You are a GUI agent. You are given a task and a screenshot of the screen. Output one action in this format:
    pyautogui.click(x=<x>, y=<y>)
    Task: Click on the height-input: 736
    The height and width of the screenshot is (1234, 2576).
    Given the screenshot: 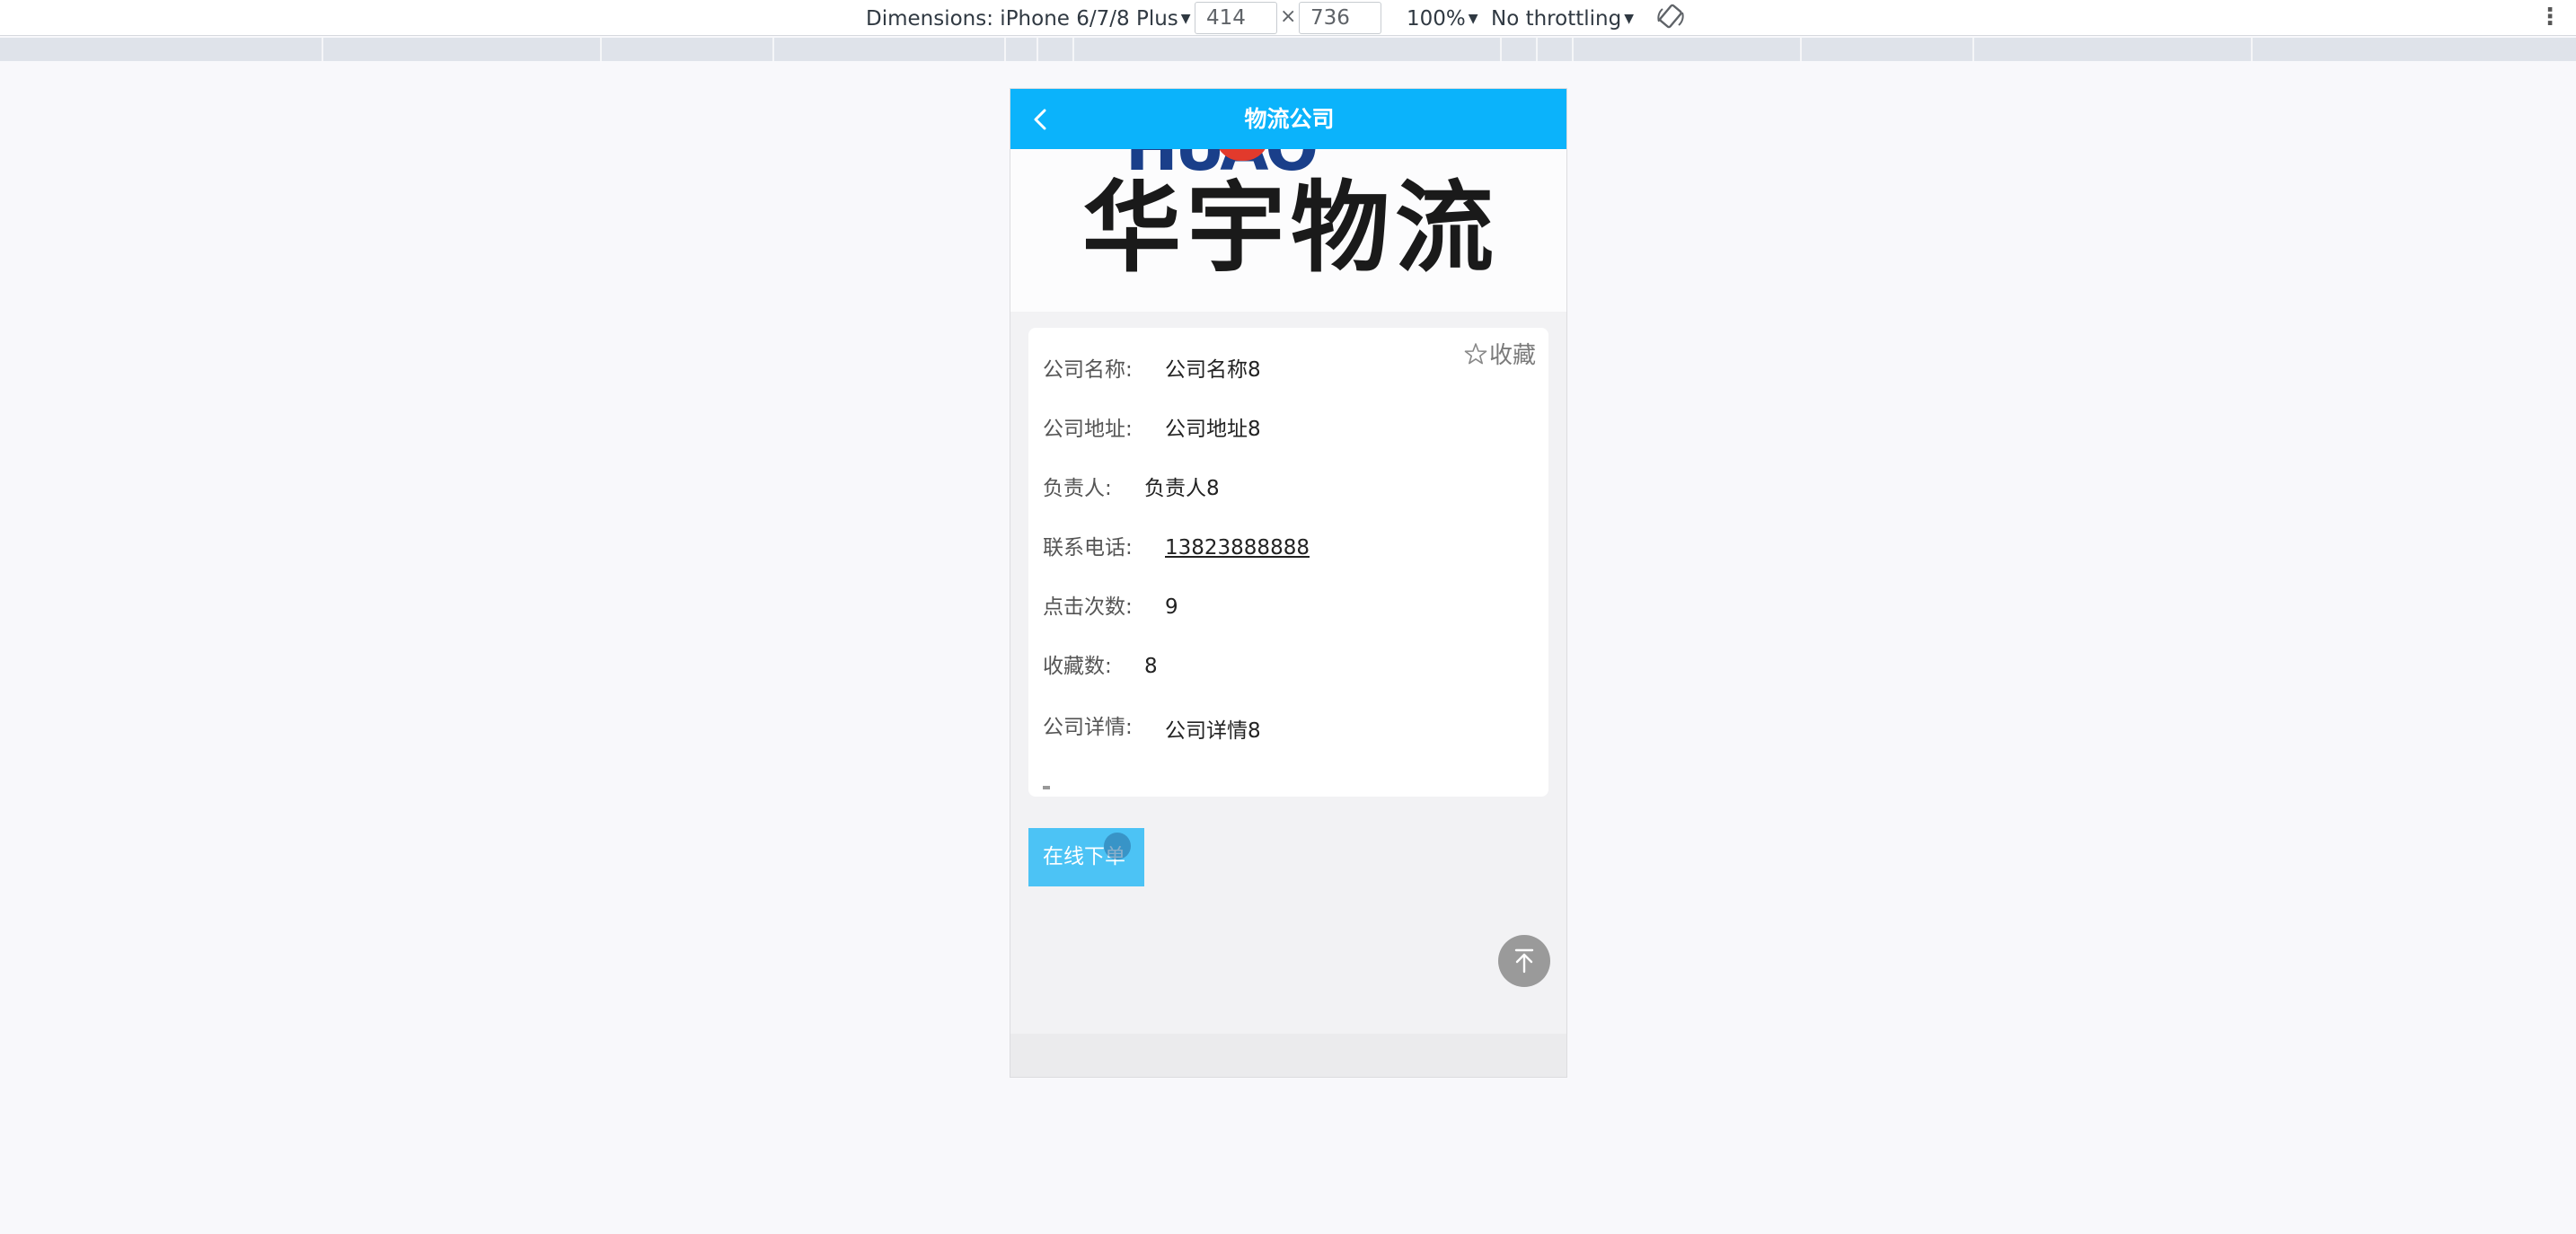 What is the action you would take?
    pyautogui.click(x=1340, y=18)
    